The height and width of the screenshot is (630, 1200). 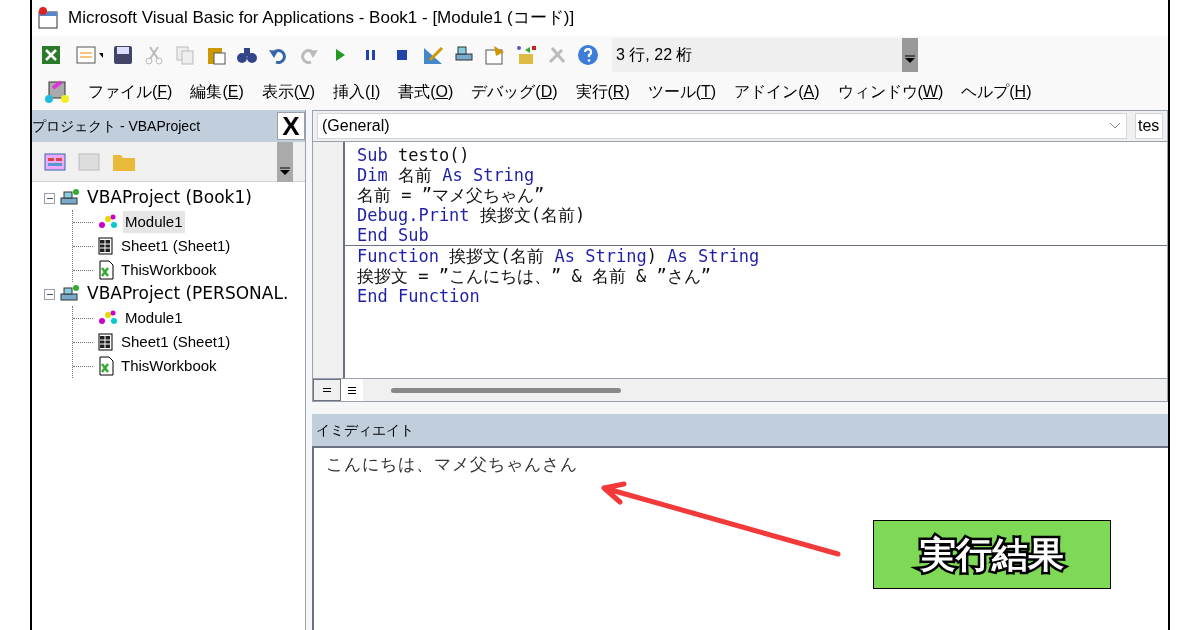 What do you see at coordinates (321, 18) in the screenshot?
I see `window-title: Microsoft Visual Basic for Applications - Book1 - [Module1 (コード)]` at bounding box center [321, 18].